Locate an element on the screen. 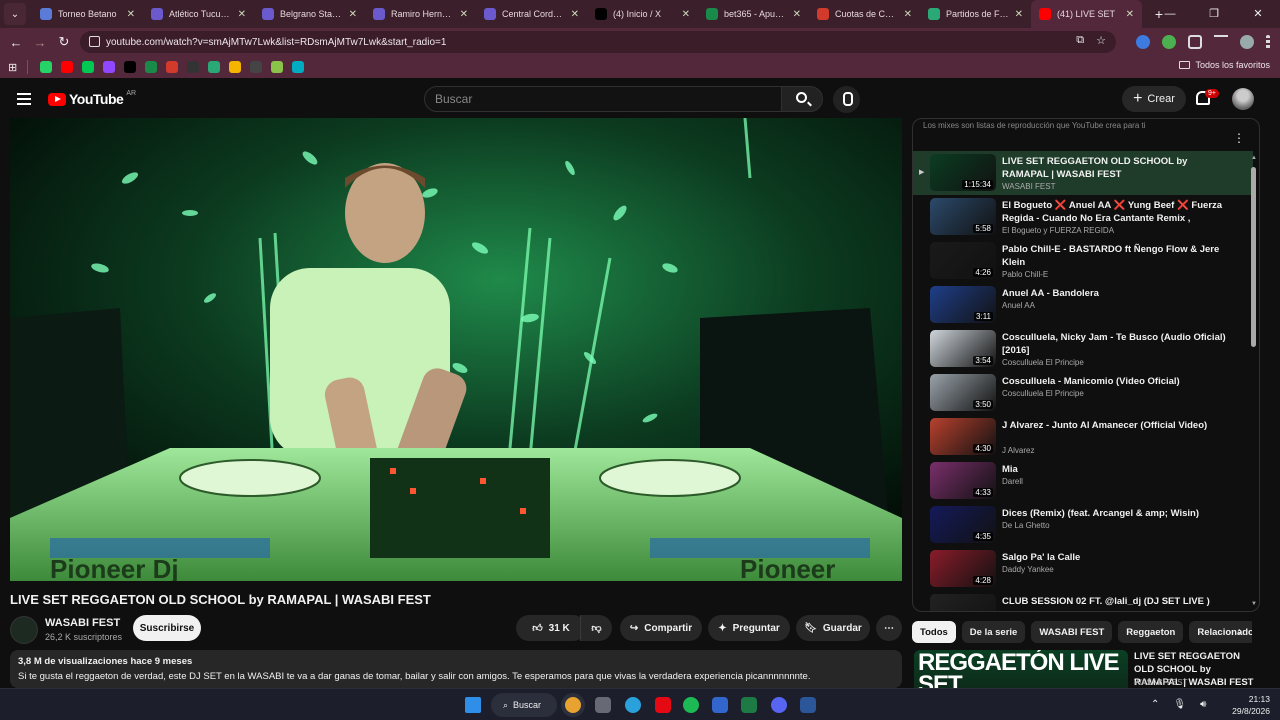 This screenshot has width=1280, height=720. dislike-button: 👎︎ is located at coordinates (596, 628).